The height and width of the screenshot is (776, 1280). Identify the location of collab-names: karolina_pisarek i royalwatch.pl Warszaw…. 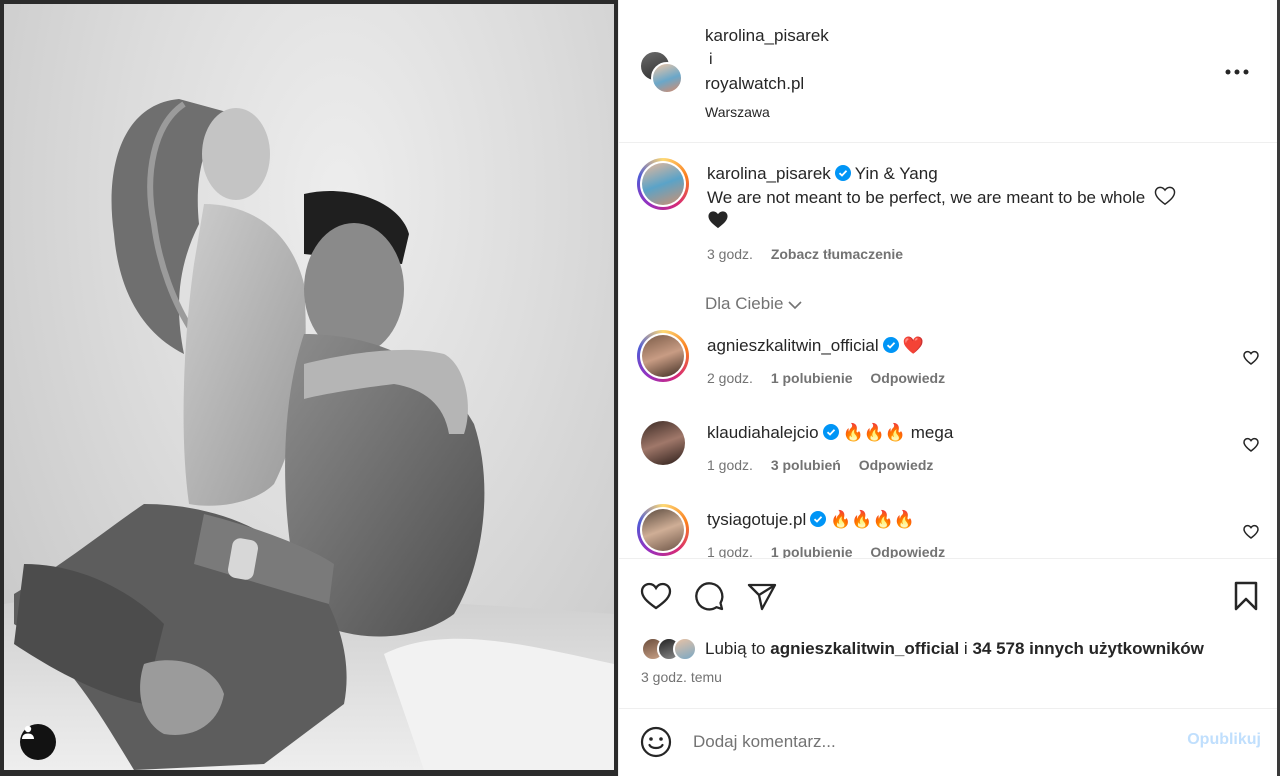
(767, 74).